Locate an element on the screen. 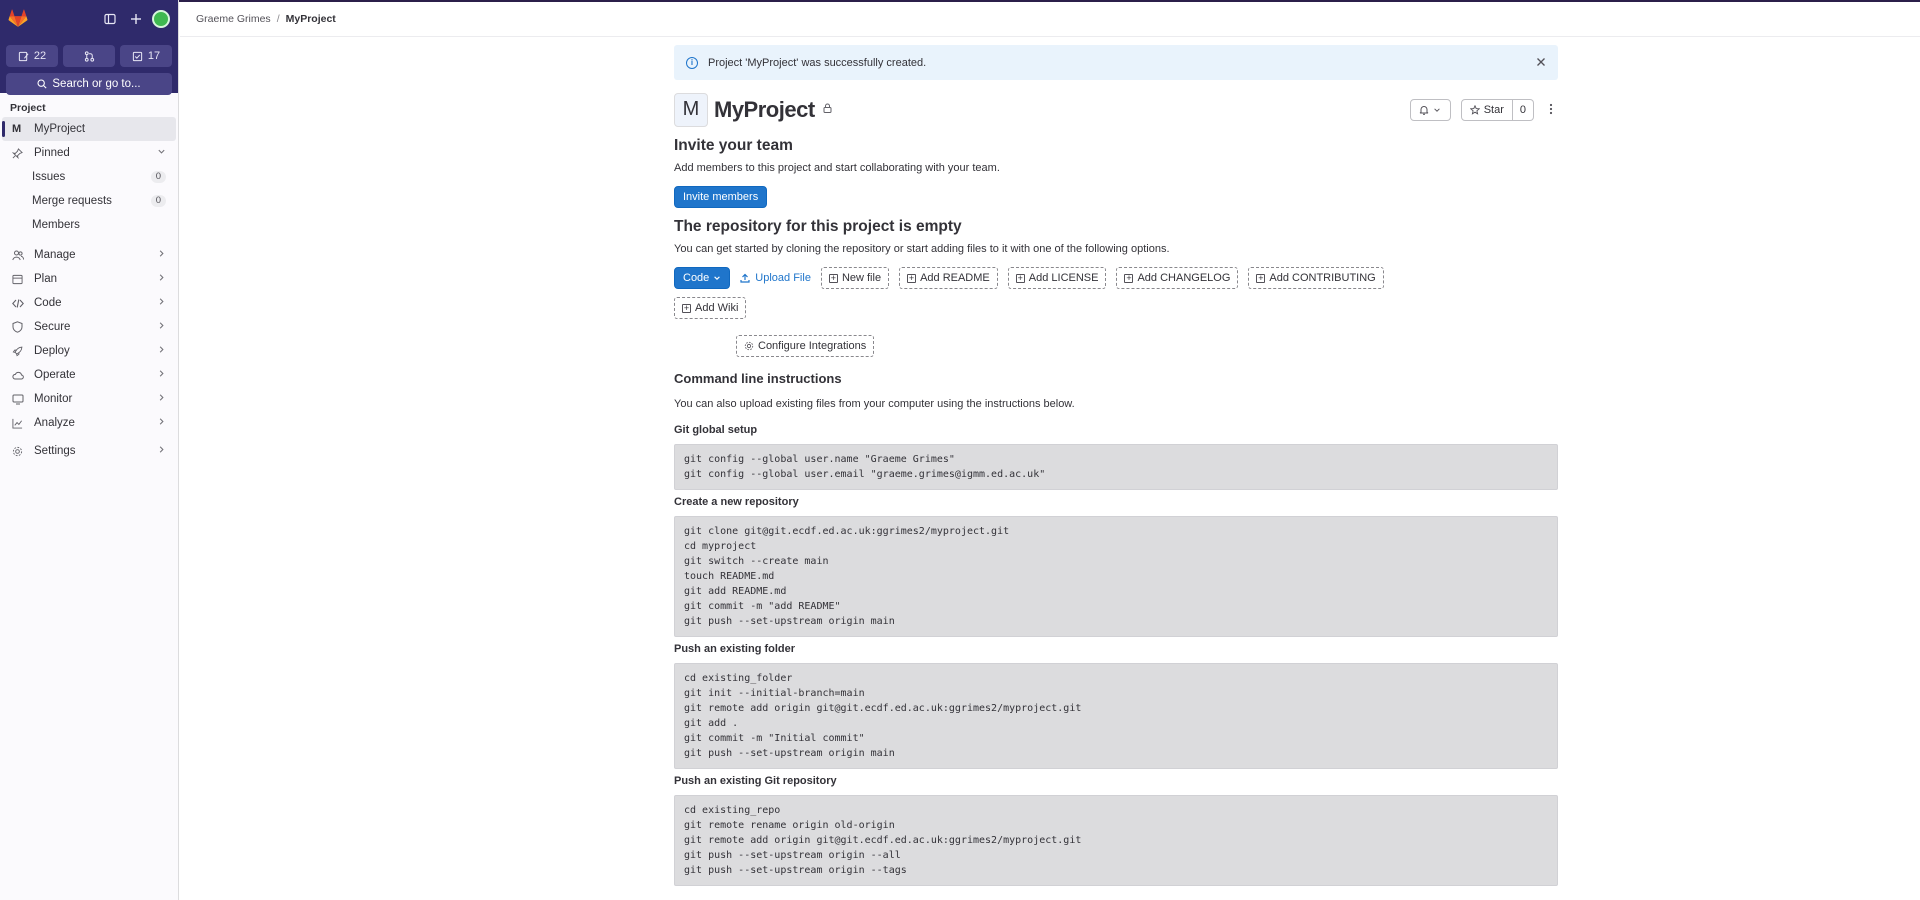  sidebar-item-monitor: Monitor is located at coordinates (89, 399).